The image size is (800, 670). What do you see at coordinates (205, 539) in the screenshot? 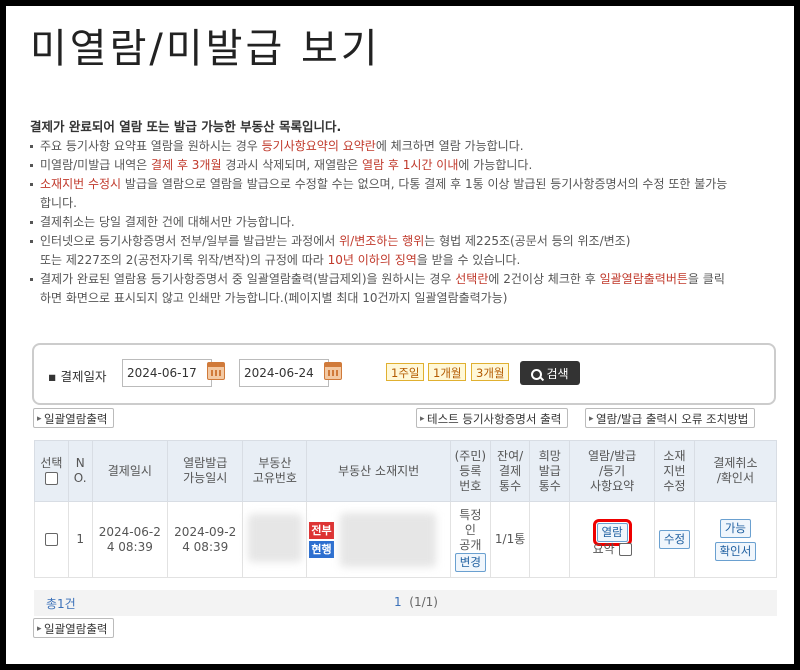
I see `row-issue-date: 2024-09-2 4 08:39` at bounding box center [205, 539].